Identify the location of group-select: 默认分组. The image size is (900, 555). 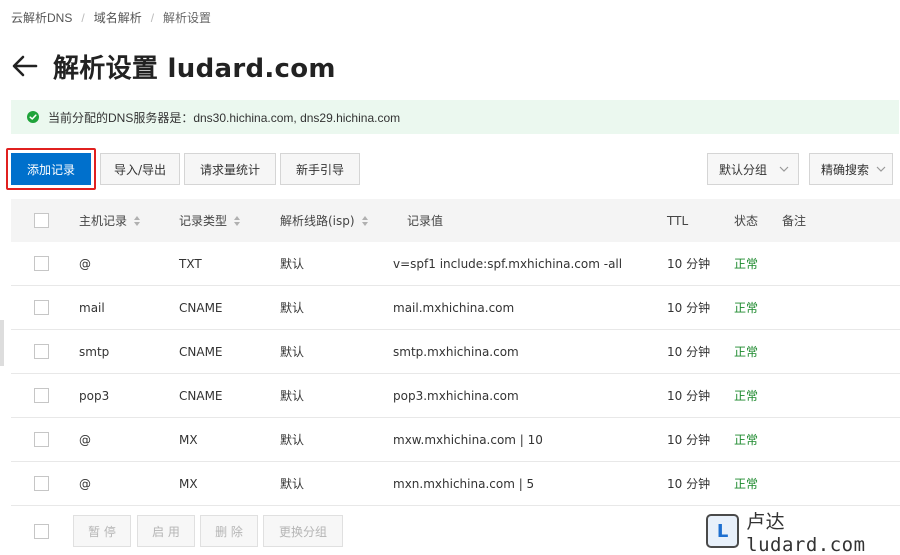
(753, 169).